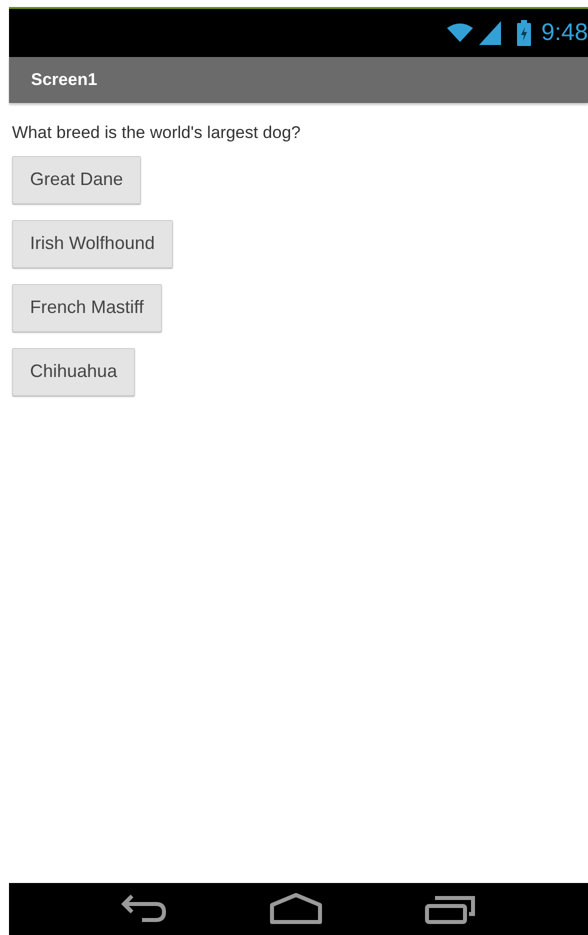 This screenshot has width=588, height=935. What do you see at coordinates (77, 180) in the screenshot?
I see `answer-button: Great Dane` at bounding box center [77, 180].